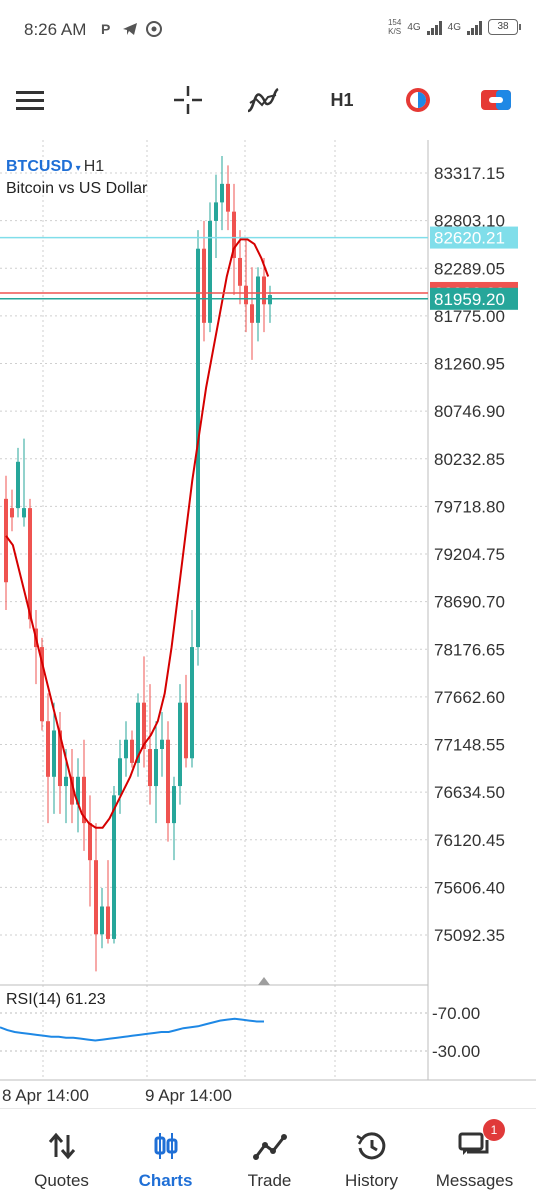 Image resolution: width=536 pixels, height=1200 pixels. I want to click on price-axis-label: 78176.65, so click(469, 649).